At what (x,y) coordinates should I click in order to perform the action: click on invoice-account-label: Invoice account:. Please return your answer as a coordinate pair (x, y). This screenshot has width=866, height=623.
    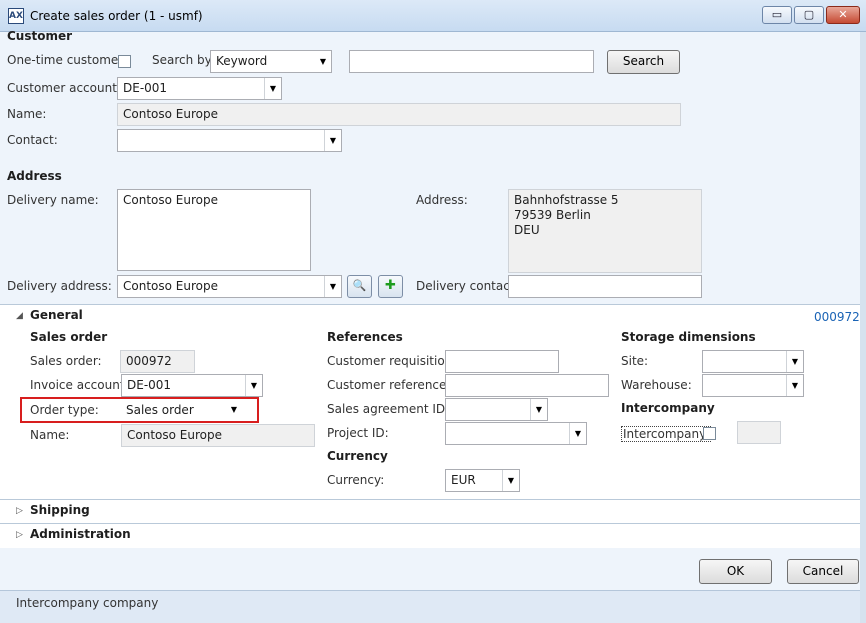
    Looking at the image, I should click on (79, 385).